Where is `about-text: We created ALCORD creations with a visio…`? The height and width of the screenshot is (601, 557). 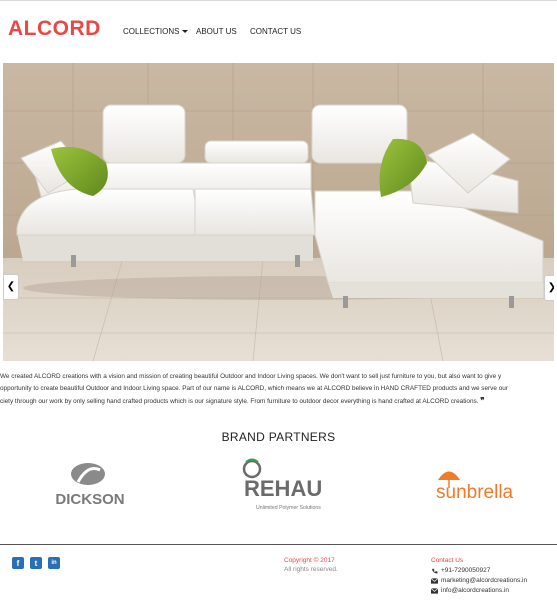 about-text: We created ALCORD creations with a visio… is located at coordinates (278, 389).